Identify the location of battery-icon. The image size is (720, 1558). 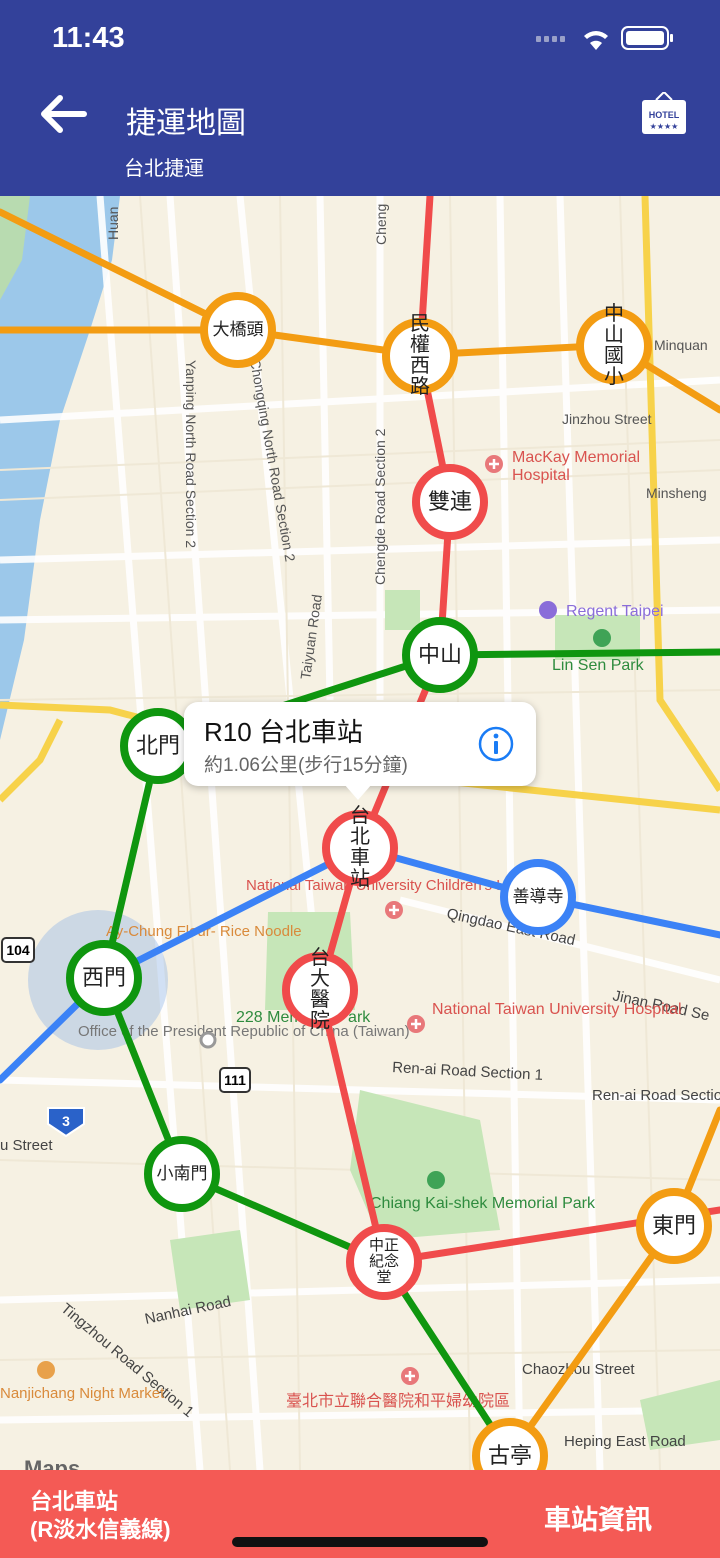
(647, 38).